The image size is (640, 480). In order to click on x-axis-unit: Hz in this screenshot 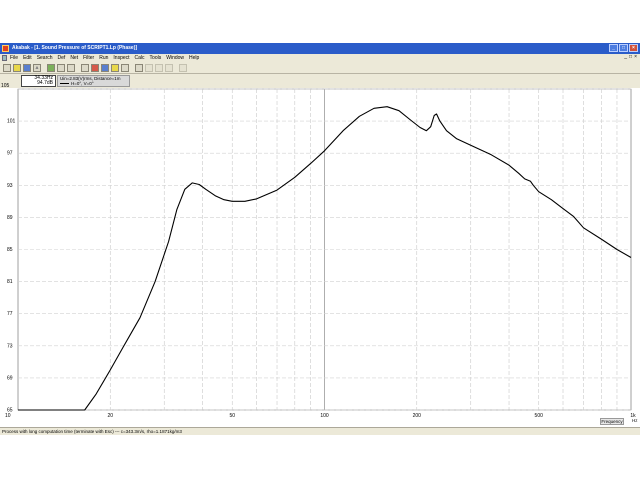, I will do `click(635, 420)`.